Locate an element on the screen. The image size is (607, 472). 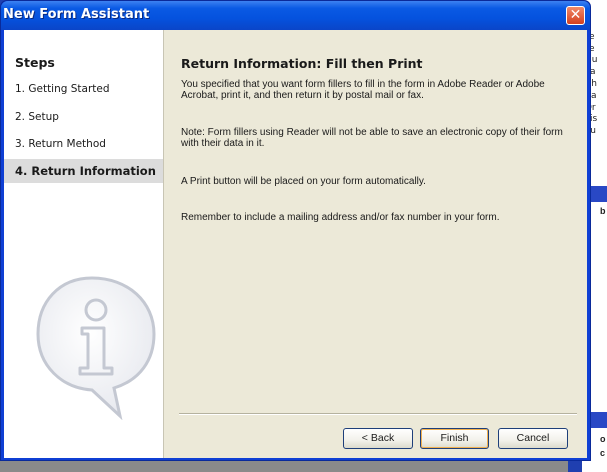
step-getting-started: 1. Getting Started is located at coordinates (62, 89).